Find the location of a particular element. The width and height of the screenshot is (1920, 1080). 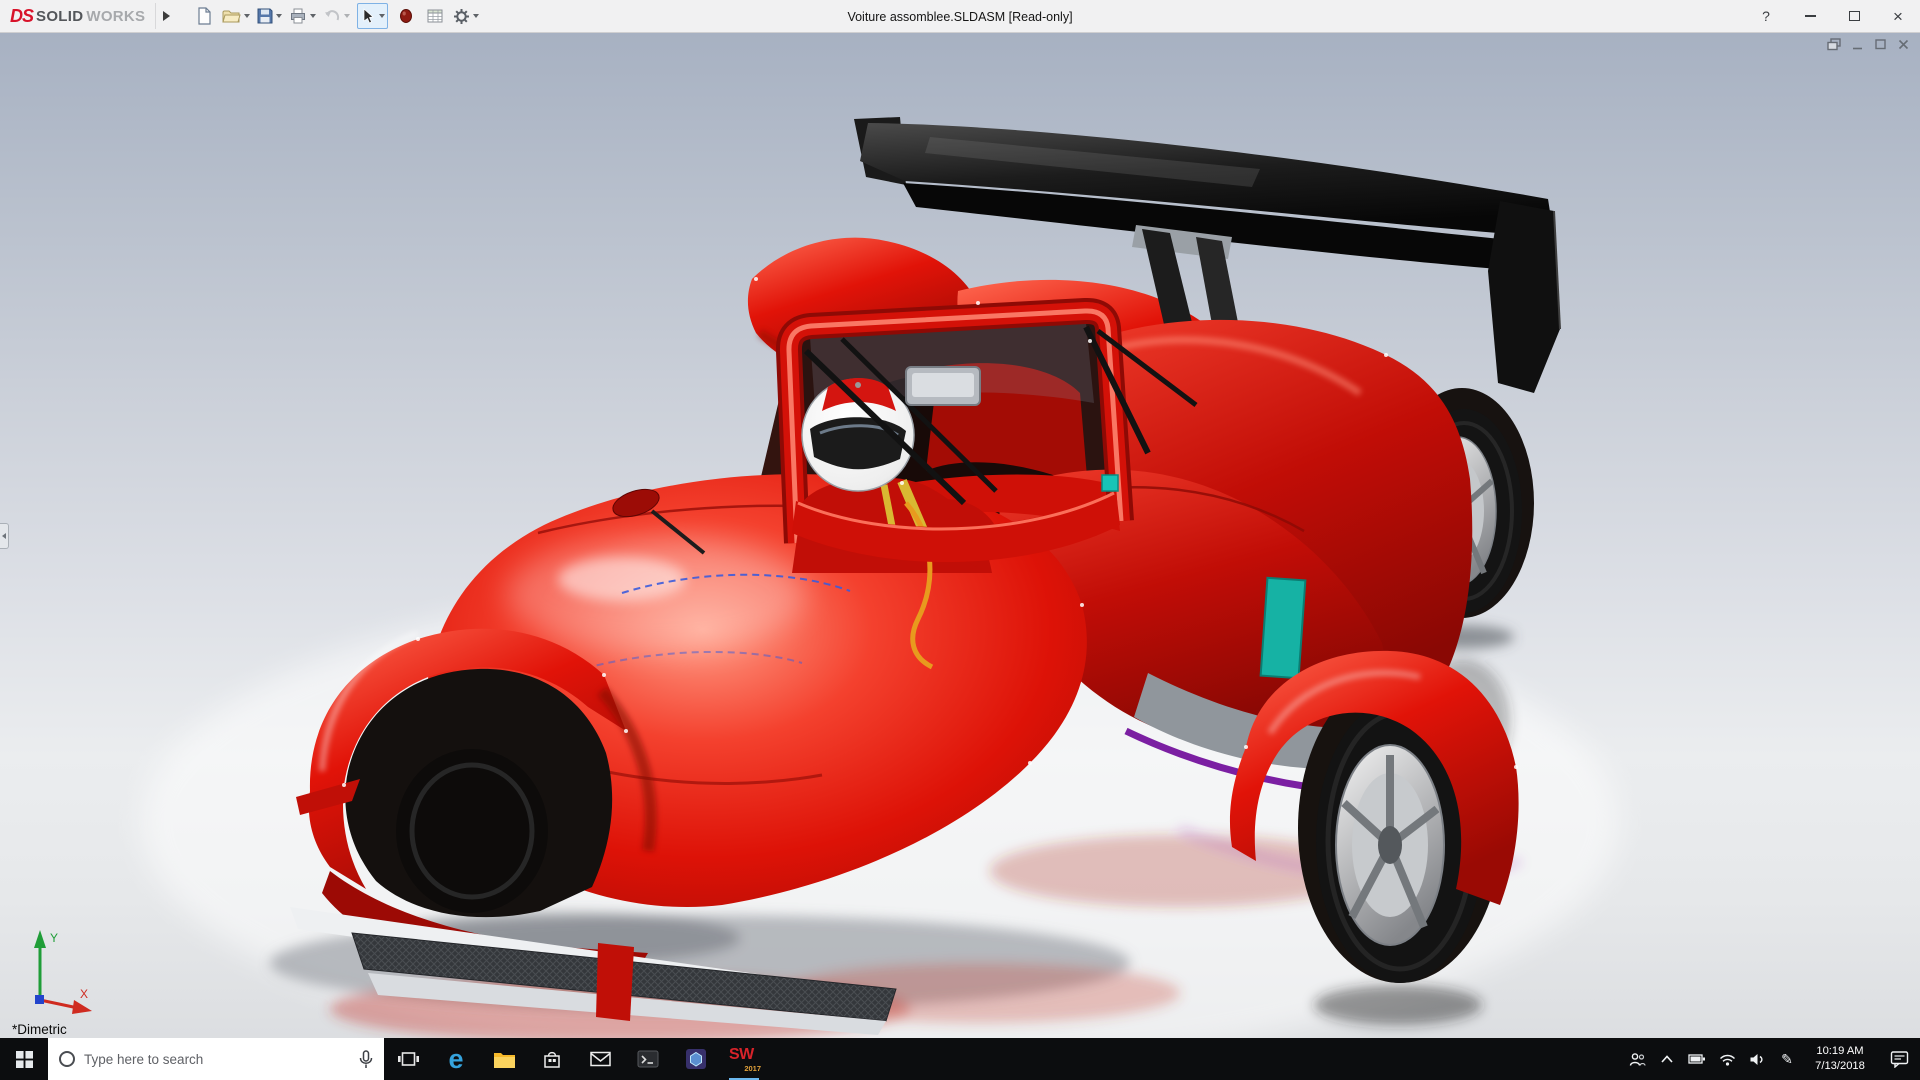

app-icon-store is located at coordinates (552, 1059).